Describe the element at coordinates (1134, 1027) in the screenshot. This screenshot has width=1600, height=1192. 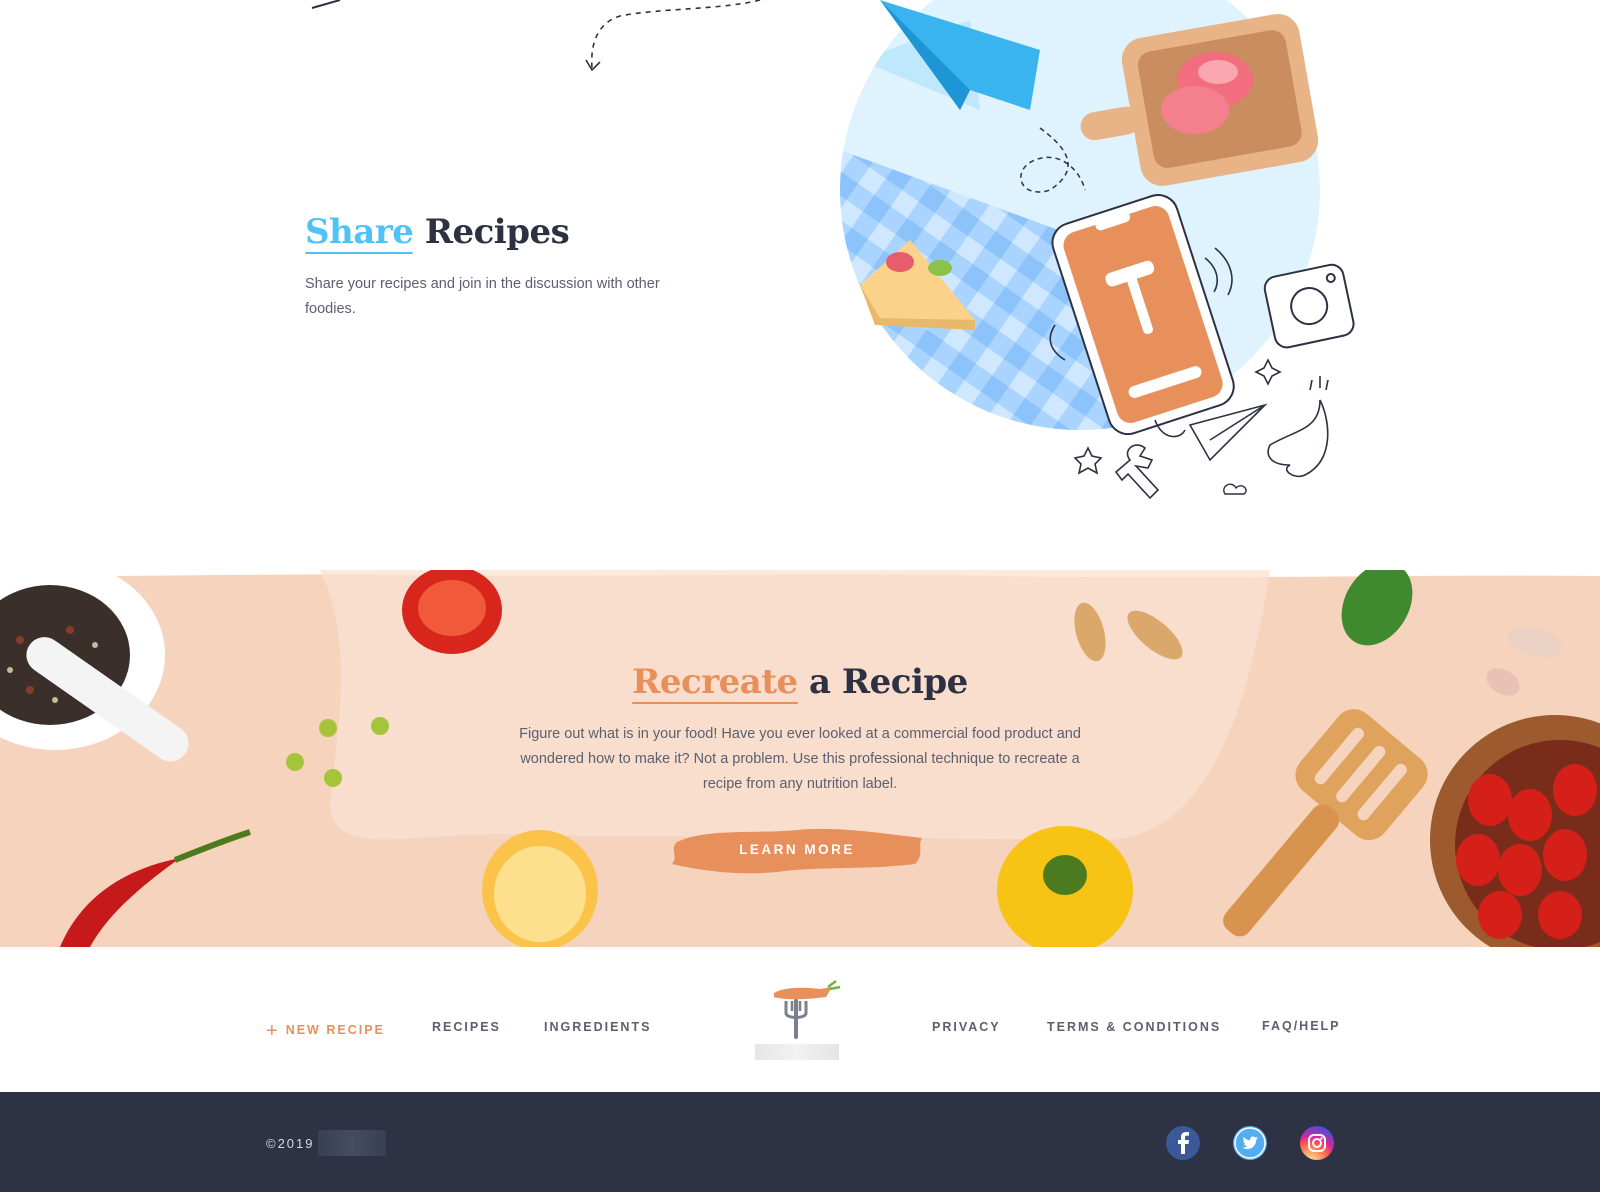
I see `terms-conditions-link: TERMS & CONDITIONS` at that location.